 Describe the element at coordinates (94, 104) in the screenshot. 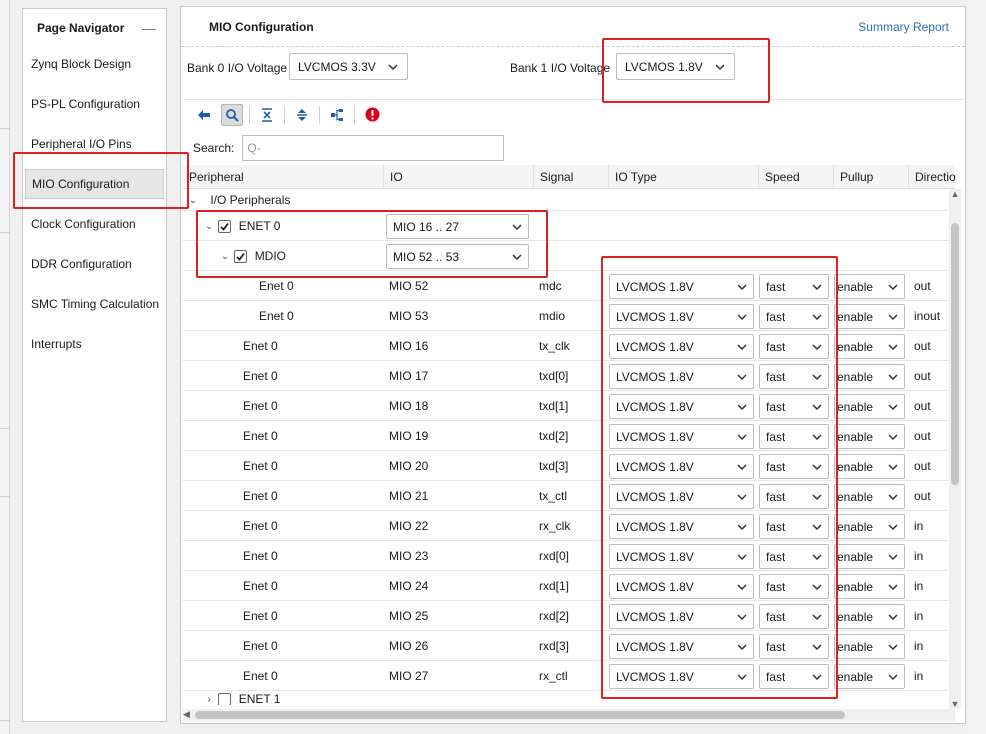

I see `nav-item-ps-pl-configuration: PS-PL Configuration` at that location.